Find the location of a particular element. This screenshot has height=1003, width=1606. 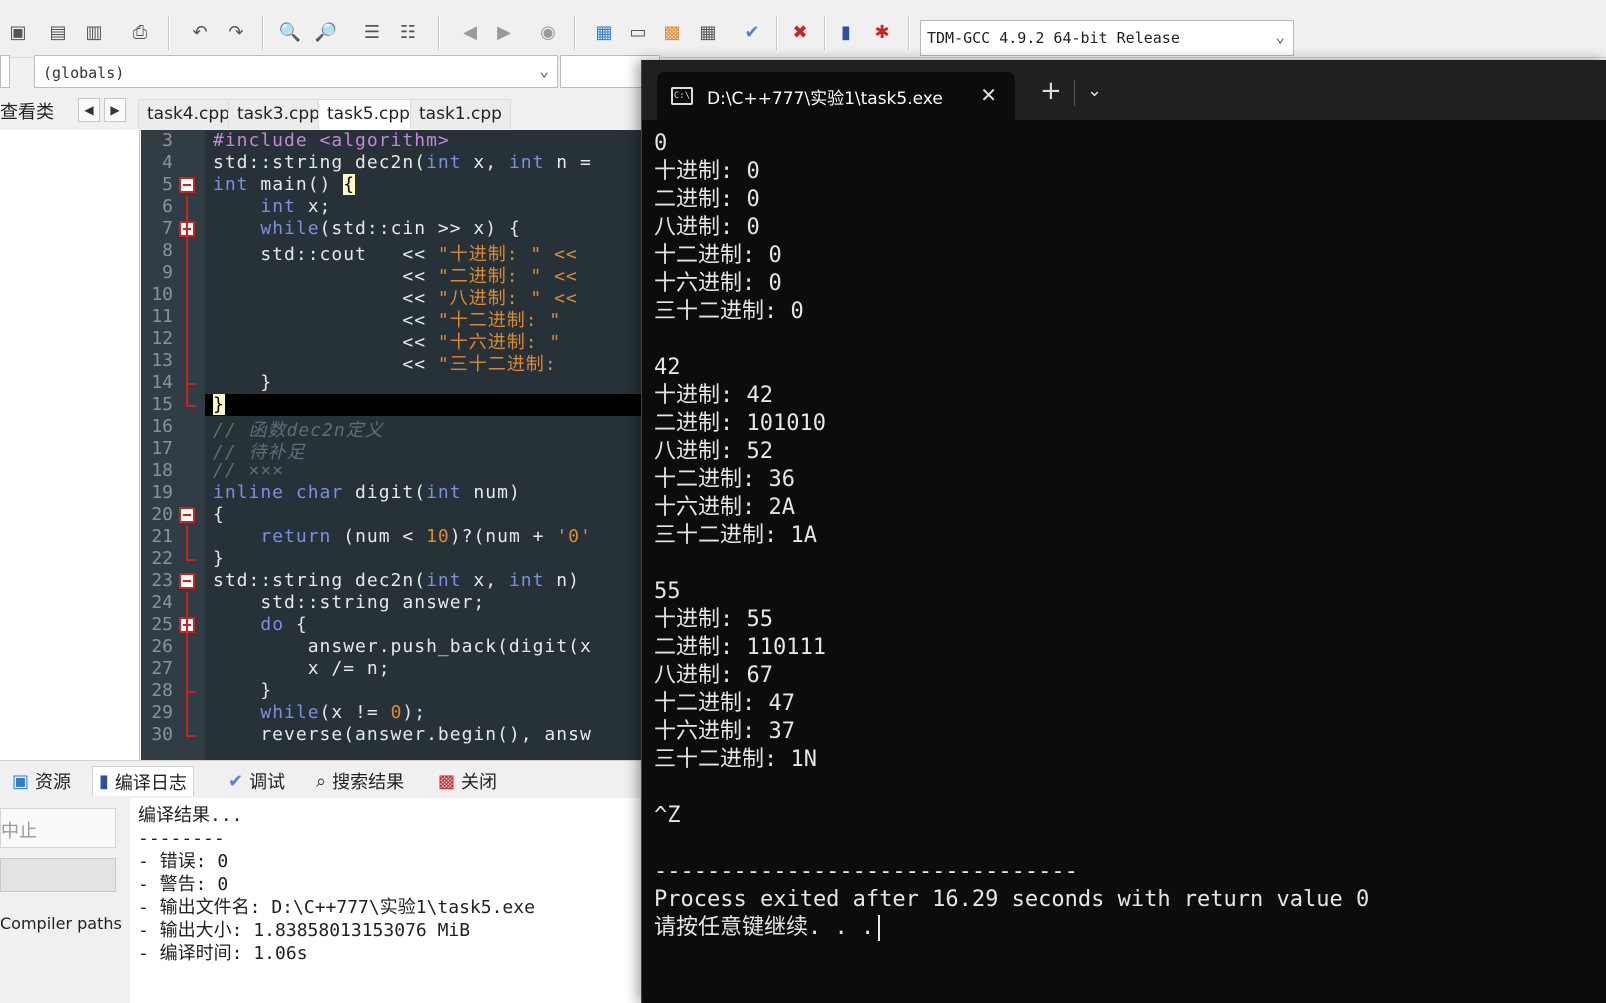

code-line: answer.push_back(digit(x is located at coordinates (402, 646).